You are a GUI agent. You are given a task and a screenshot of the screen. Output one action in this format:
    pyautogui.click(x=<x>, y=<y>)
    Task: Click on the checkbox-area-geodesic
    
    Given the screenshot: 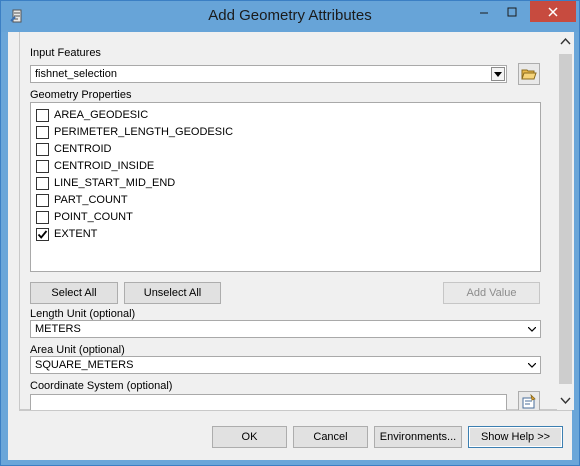 What is the action you would take?
    pyautogui.click(x=42, y=115)
    